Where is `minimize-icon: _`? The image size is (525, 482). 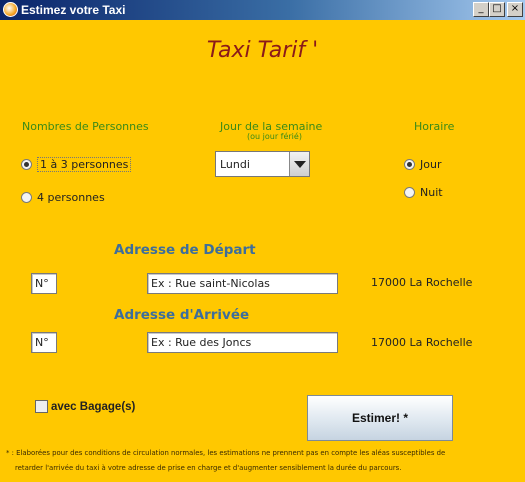
minimize-icon: _ is located at coordinates (481, 8).